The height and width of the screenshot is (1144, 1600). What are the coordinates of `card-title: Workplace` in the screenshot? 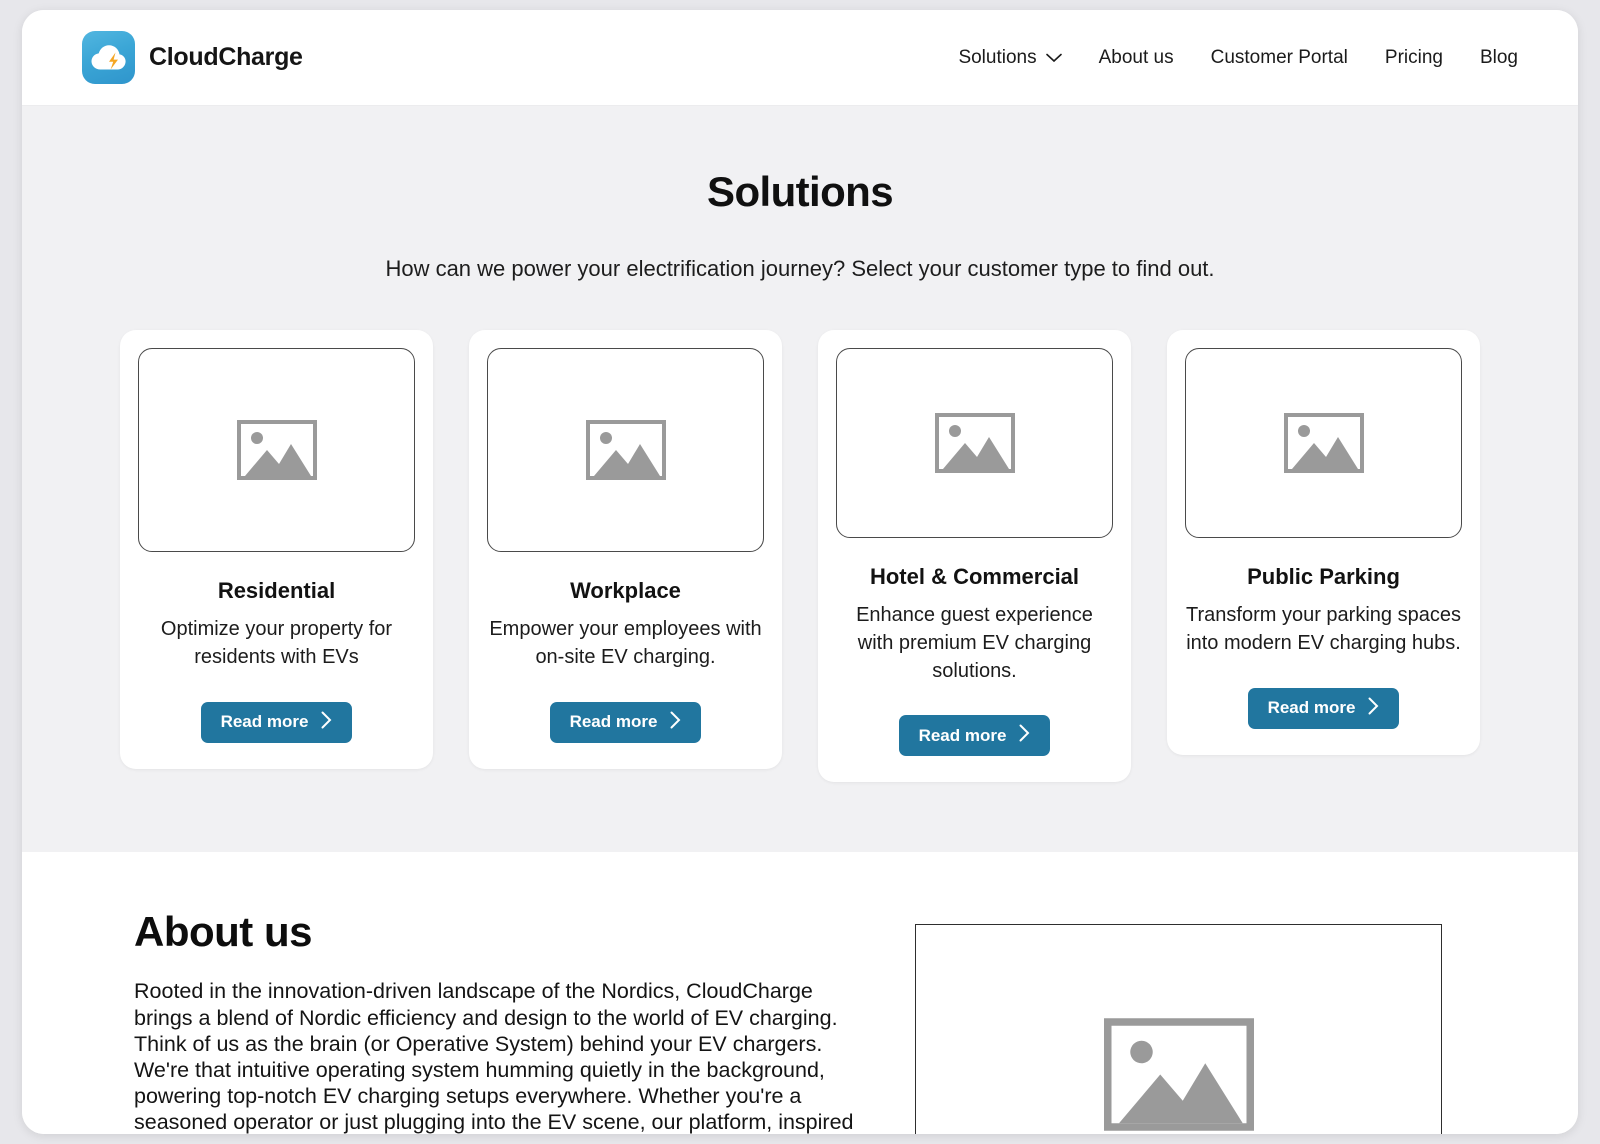 It's located at (625, 590).